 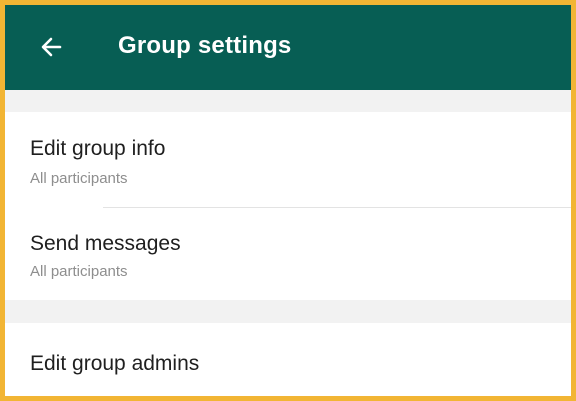 I want to click on page-title: Group settings, so click(x=205, y=45).